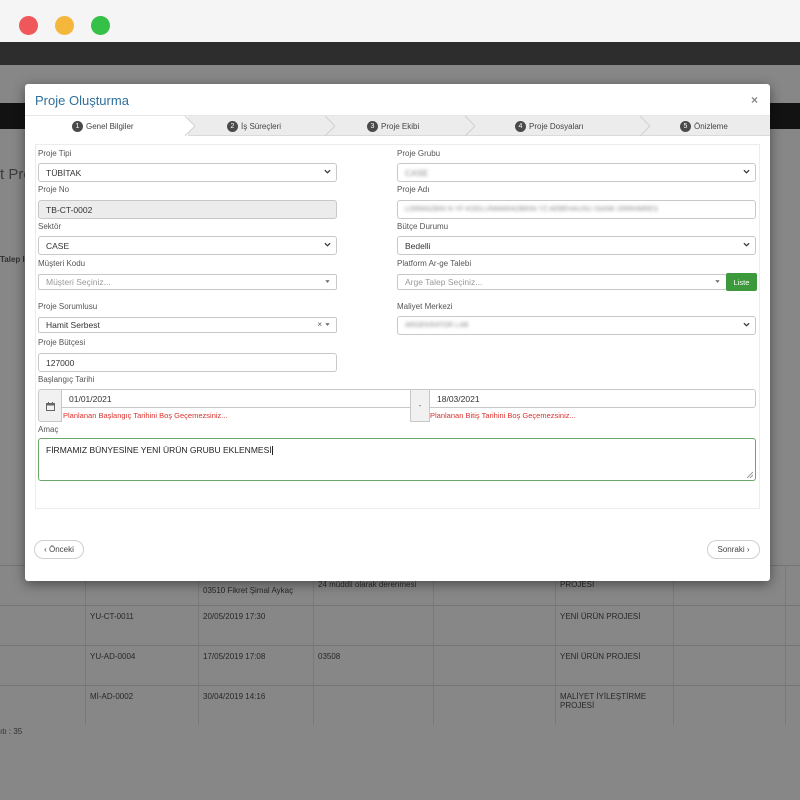 The height and width of the screenshot is (800, 800). I want to click on proje-tipi-select: TÜBİTAK, so click(187, 172).